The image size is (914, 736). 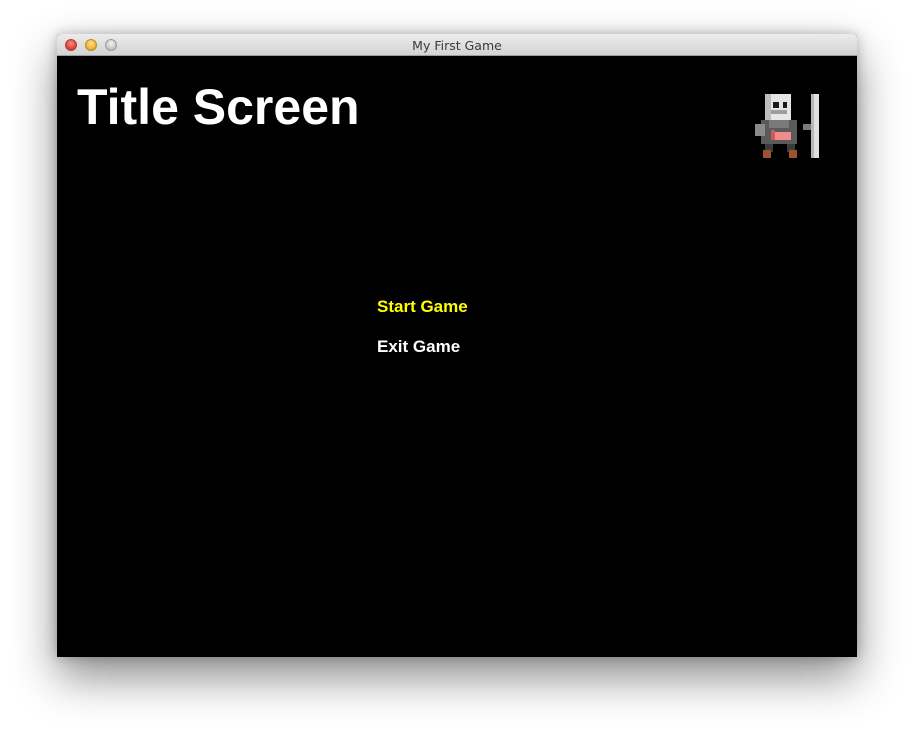 I want to click on knight-character-icon, so click(x=787, y=126).